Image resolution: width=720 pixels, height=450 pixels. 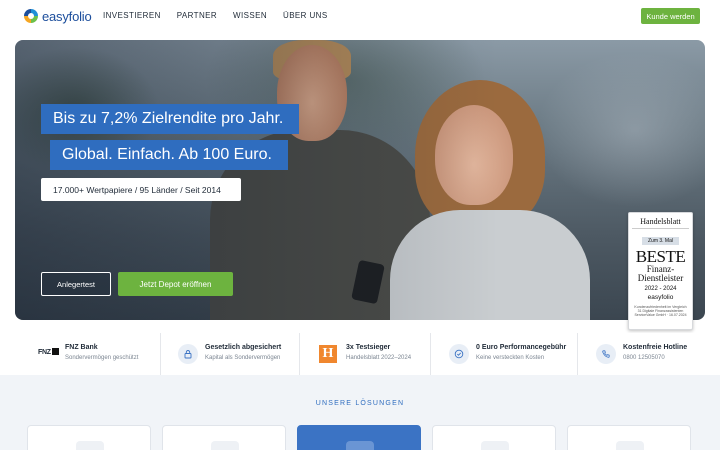 I want to click on hero-headline-1: Bis zu 7,2% Zielrendite pro Jahr., so click(x=170, y=119).